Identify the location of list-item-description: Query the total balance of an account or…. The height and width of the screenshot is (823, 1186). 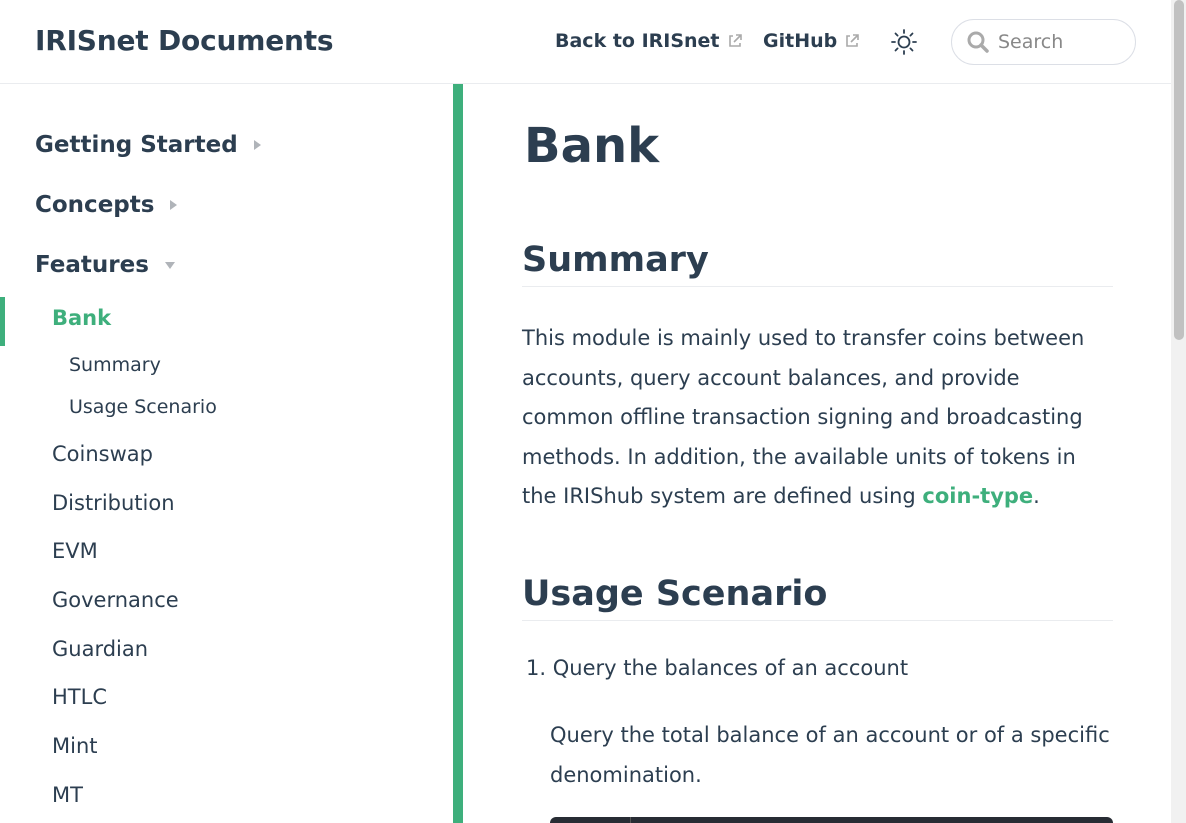
(830, 755).